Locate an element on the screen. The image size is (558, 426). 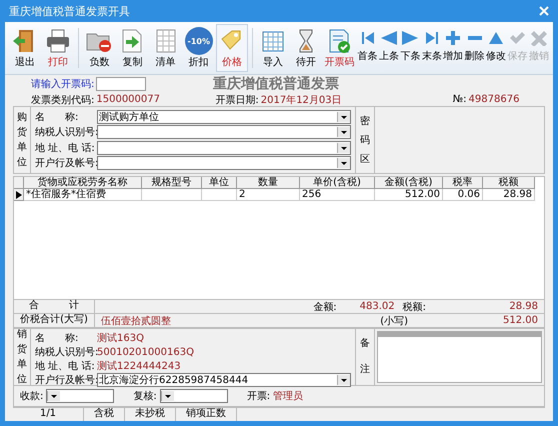
cross-icon is located at coordinates (539, 38).